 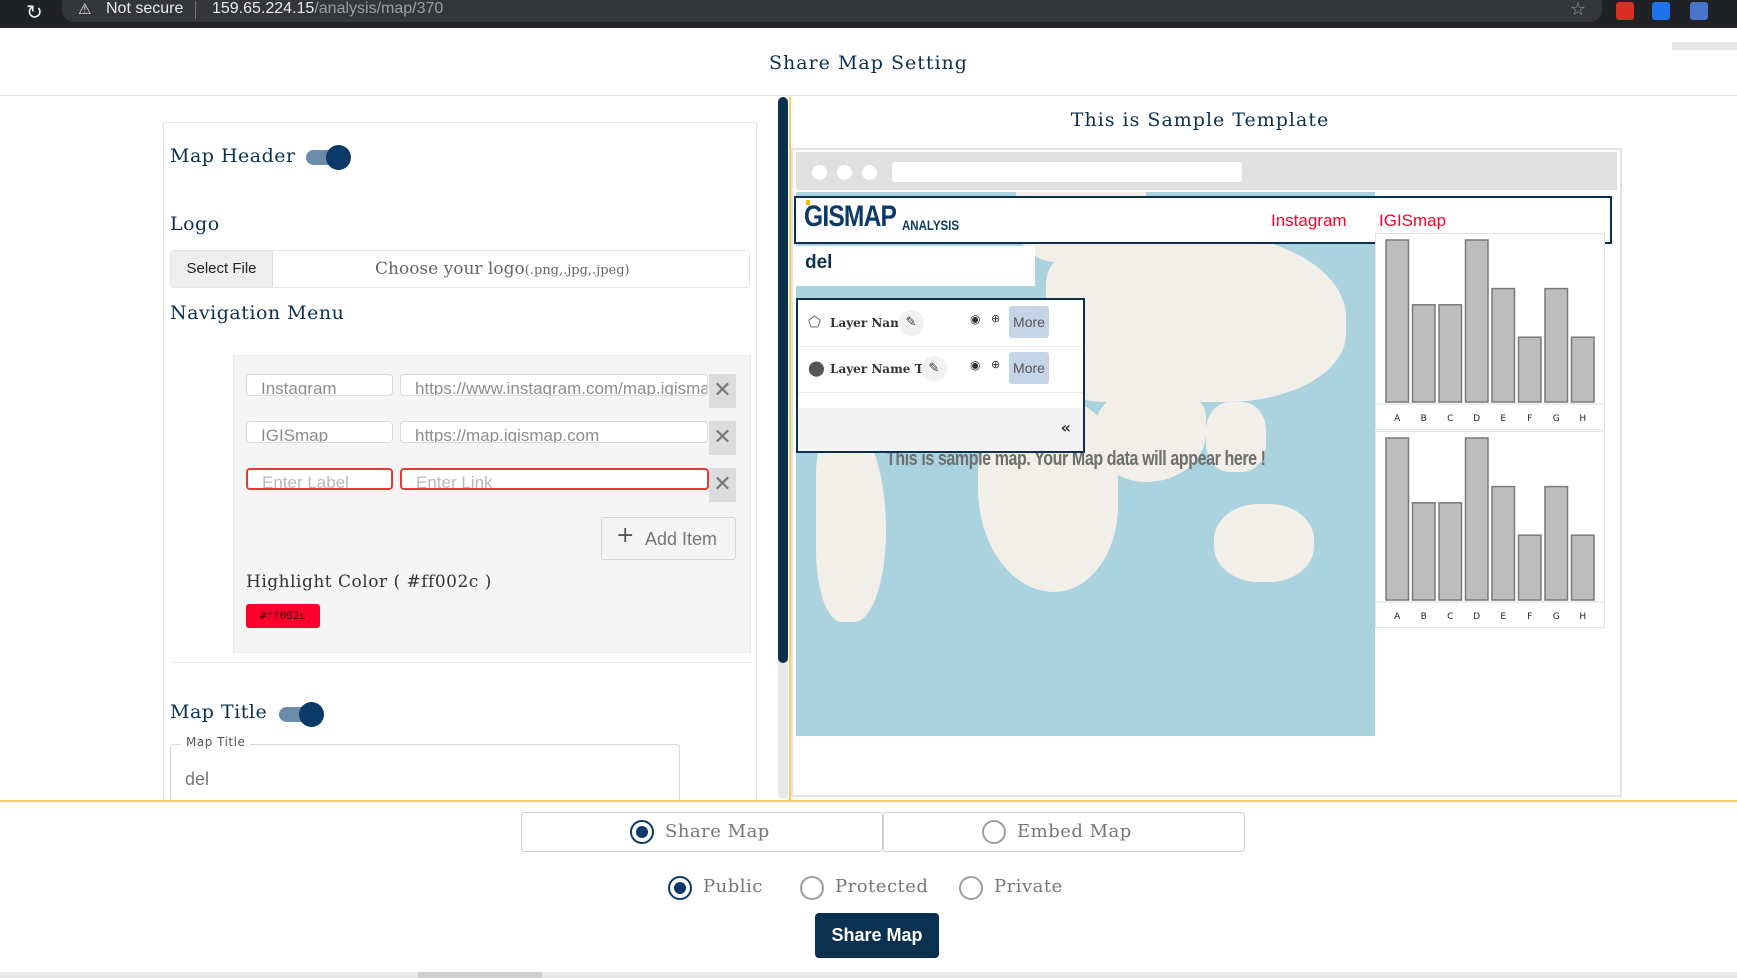 I want to click on url-text: 159.65.224.15/analysis/map/370, so click(x=327, y=9).